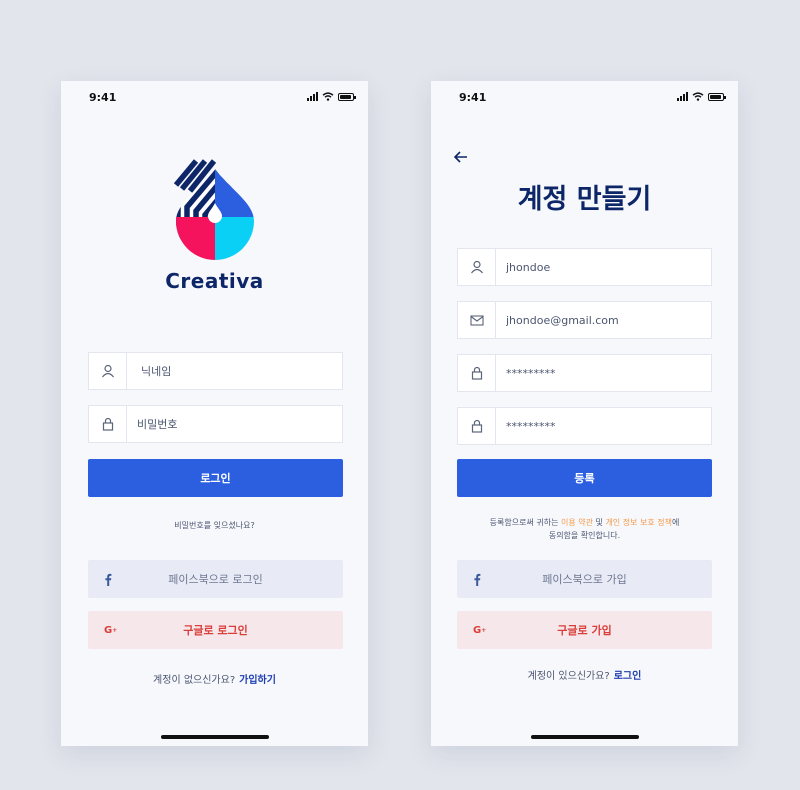  I want to click on register-button: 등록, so click(584, 478).